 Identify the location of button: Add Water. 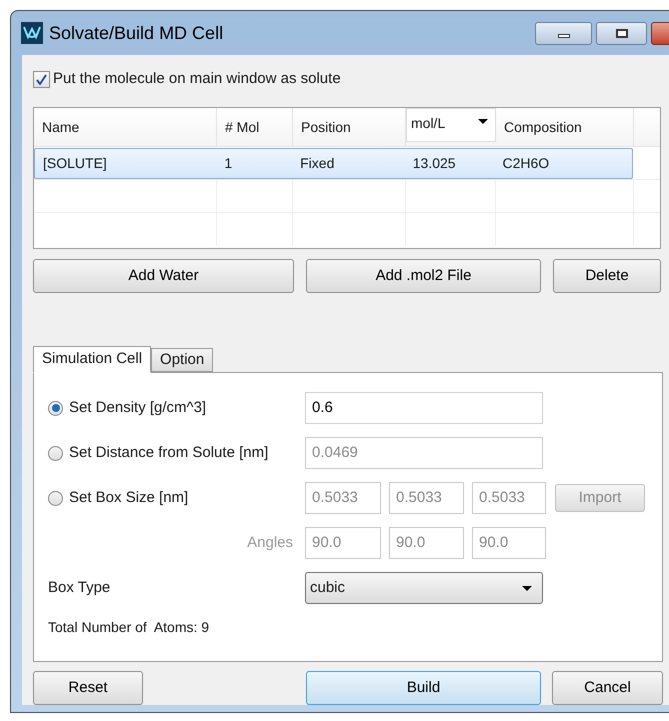
(163, 276).